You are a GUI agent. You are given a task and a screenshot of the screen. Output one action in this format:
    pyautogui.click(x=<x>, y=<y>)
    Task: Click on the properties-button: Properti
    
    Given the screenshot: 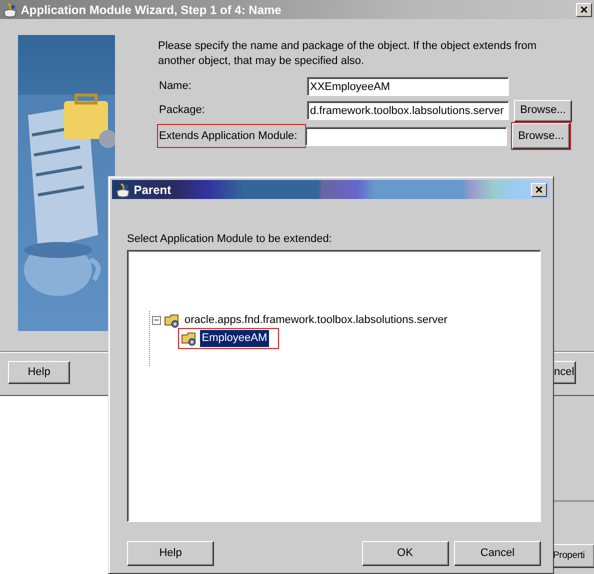 What is the action you would take?
    pyautogui.click(x=573, y=556)
    